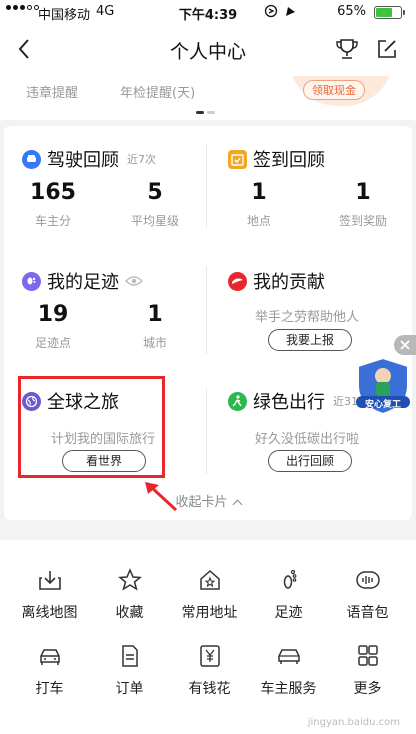 The width and height of the screenshot is (416, 734). I want to click on drive-review-title: 驾驶回顾, so click(83, 160).